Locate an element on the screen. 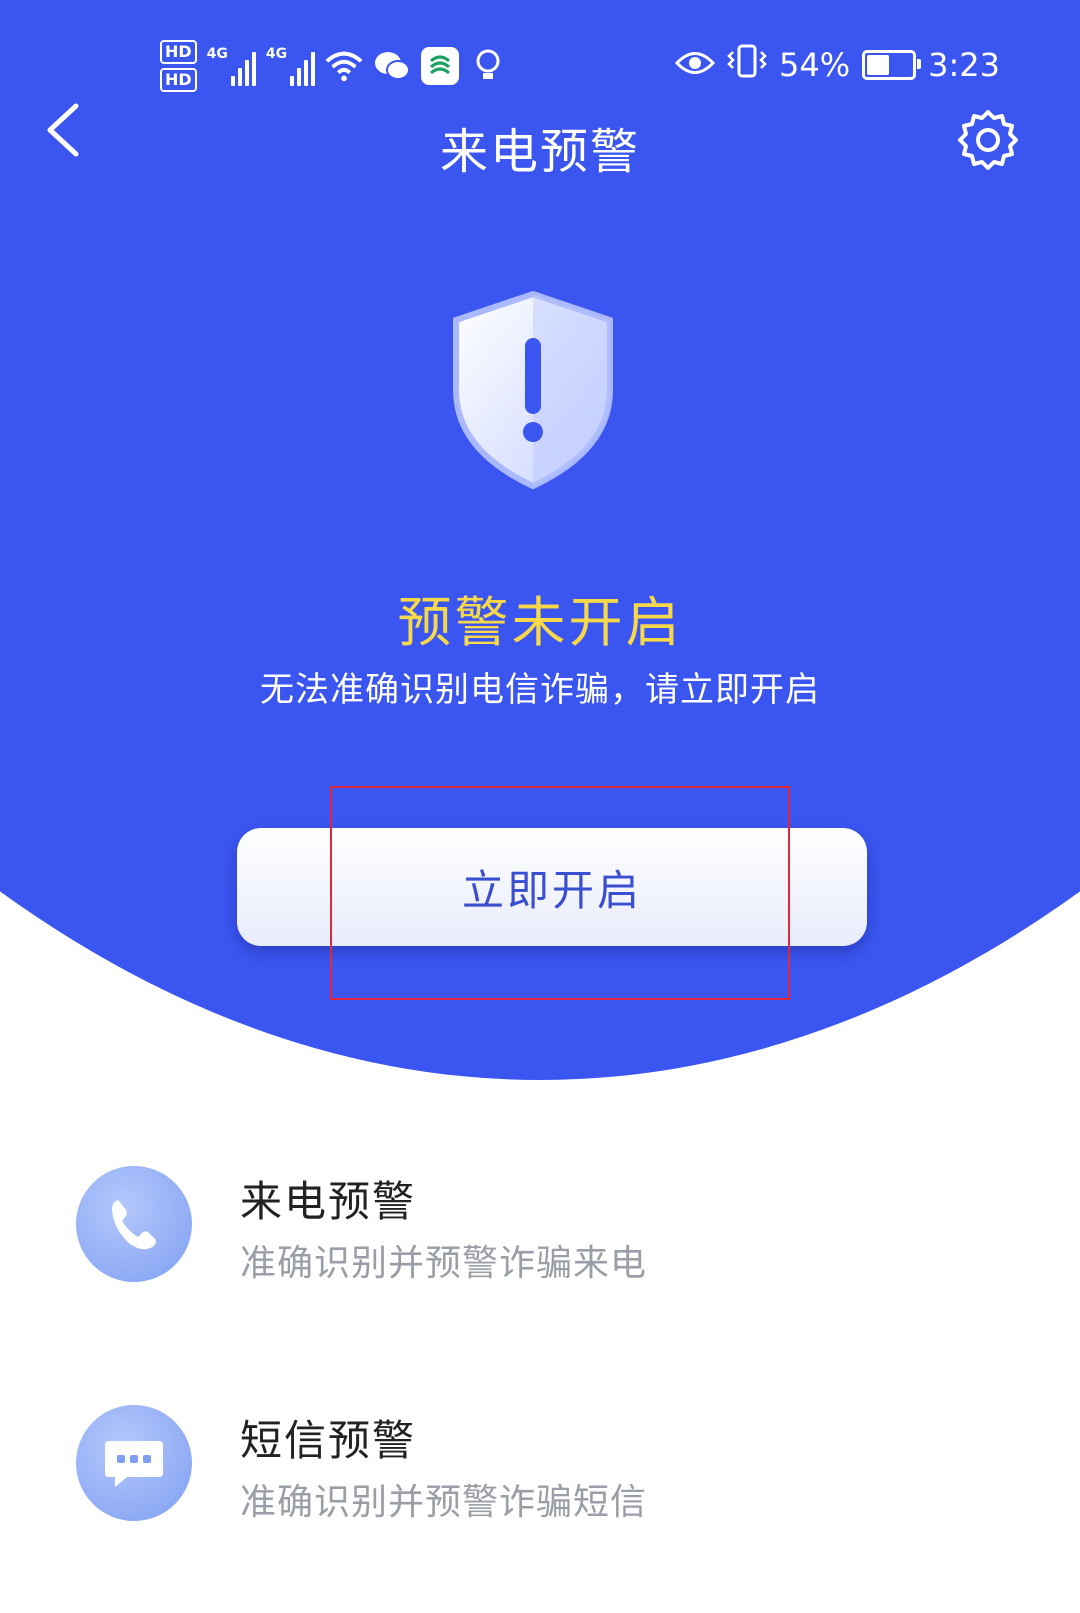  hd-indicators: HD HD is located at coordinates (178, 66).